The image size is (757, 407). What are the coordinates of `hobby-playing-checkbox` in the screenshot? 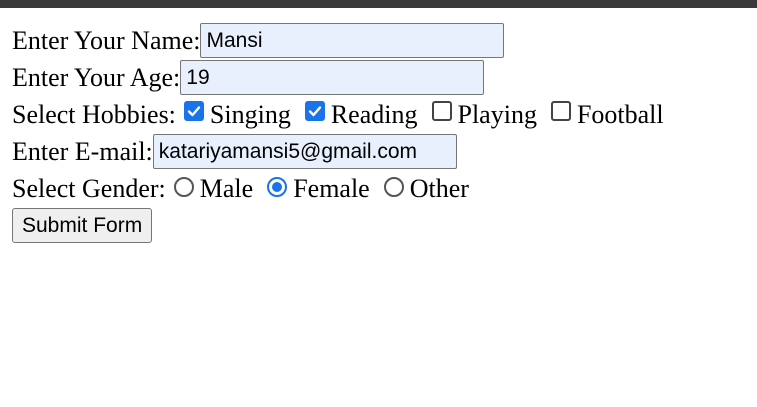 It's located at (441, 110).